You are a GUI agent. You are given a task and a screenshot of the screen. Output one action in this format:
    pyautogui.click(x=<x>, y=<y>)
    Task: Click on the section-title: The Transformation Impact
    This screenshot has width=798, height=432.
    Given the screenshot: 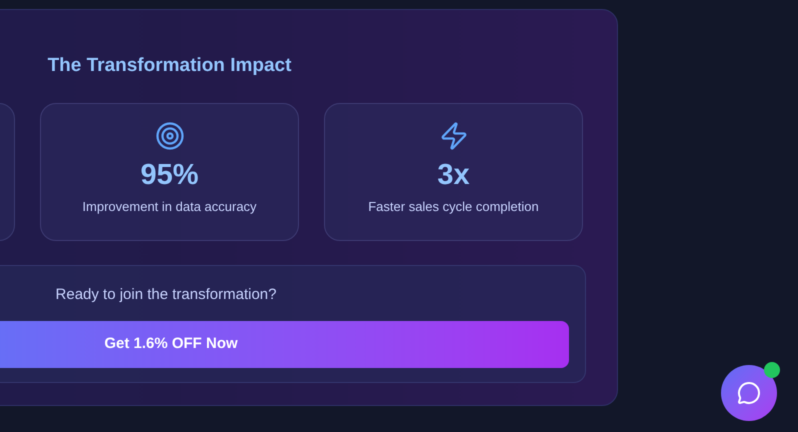 What is the action you would take?
    pyautogui.click(x=170, y=66)
    